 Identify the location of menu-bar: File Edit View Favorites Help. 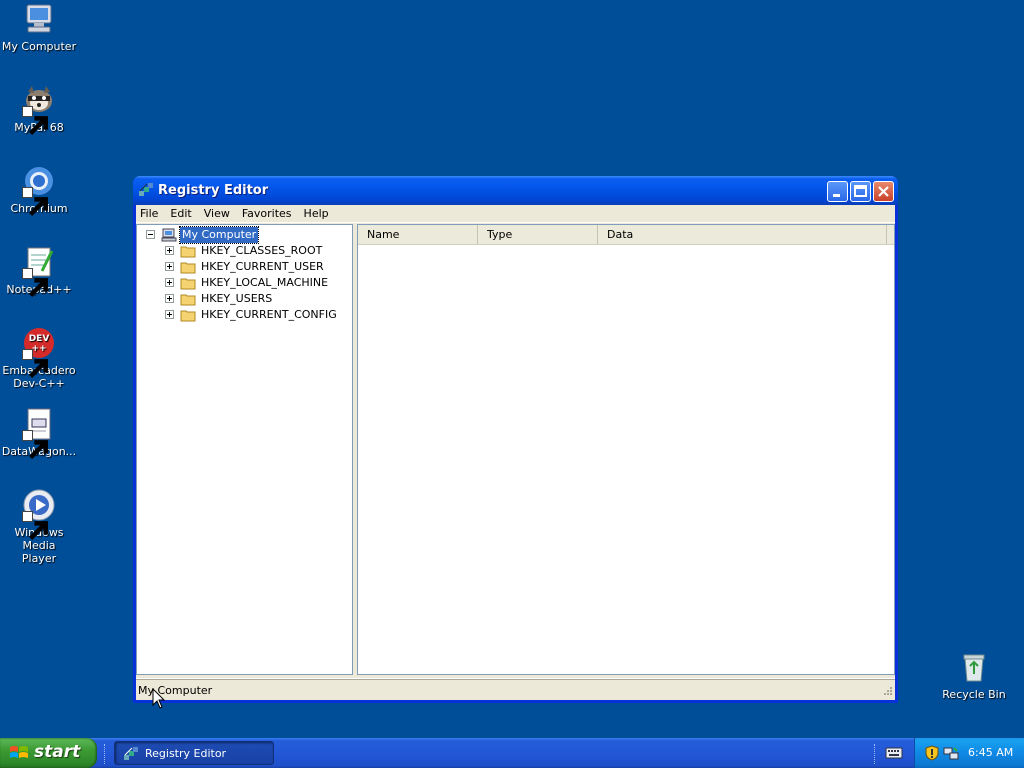
(515, 214).